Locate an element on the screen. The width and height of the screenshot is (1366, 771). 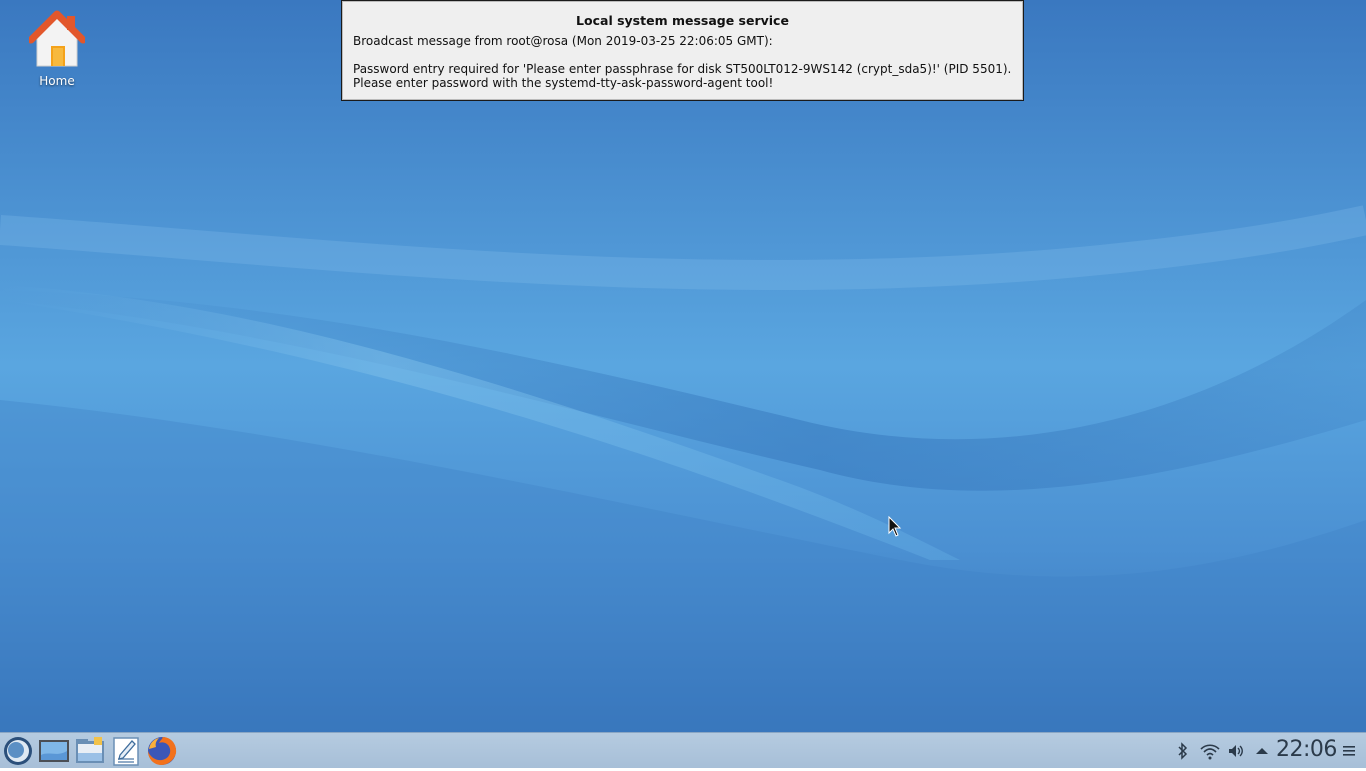
panel-menu-button is located at coordinates (1349, 751).